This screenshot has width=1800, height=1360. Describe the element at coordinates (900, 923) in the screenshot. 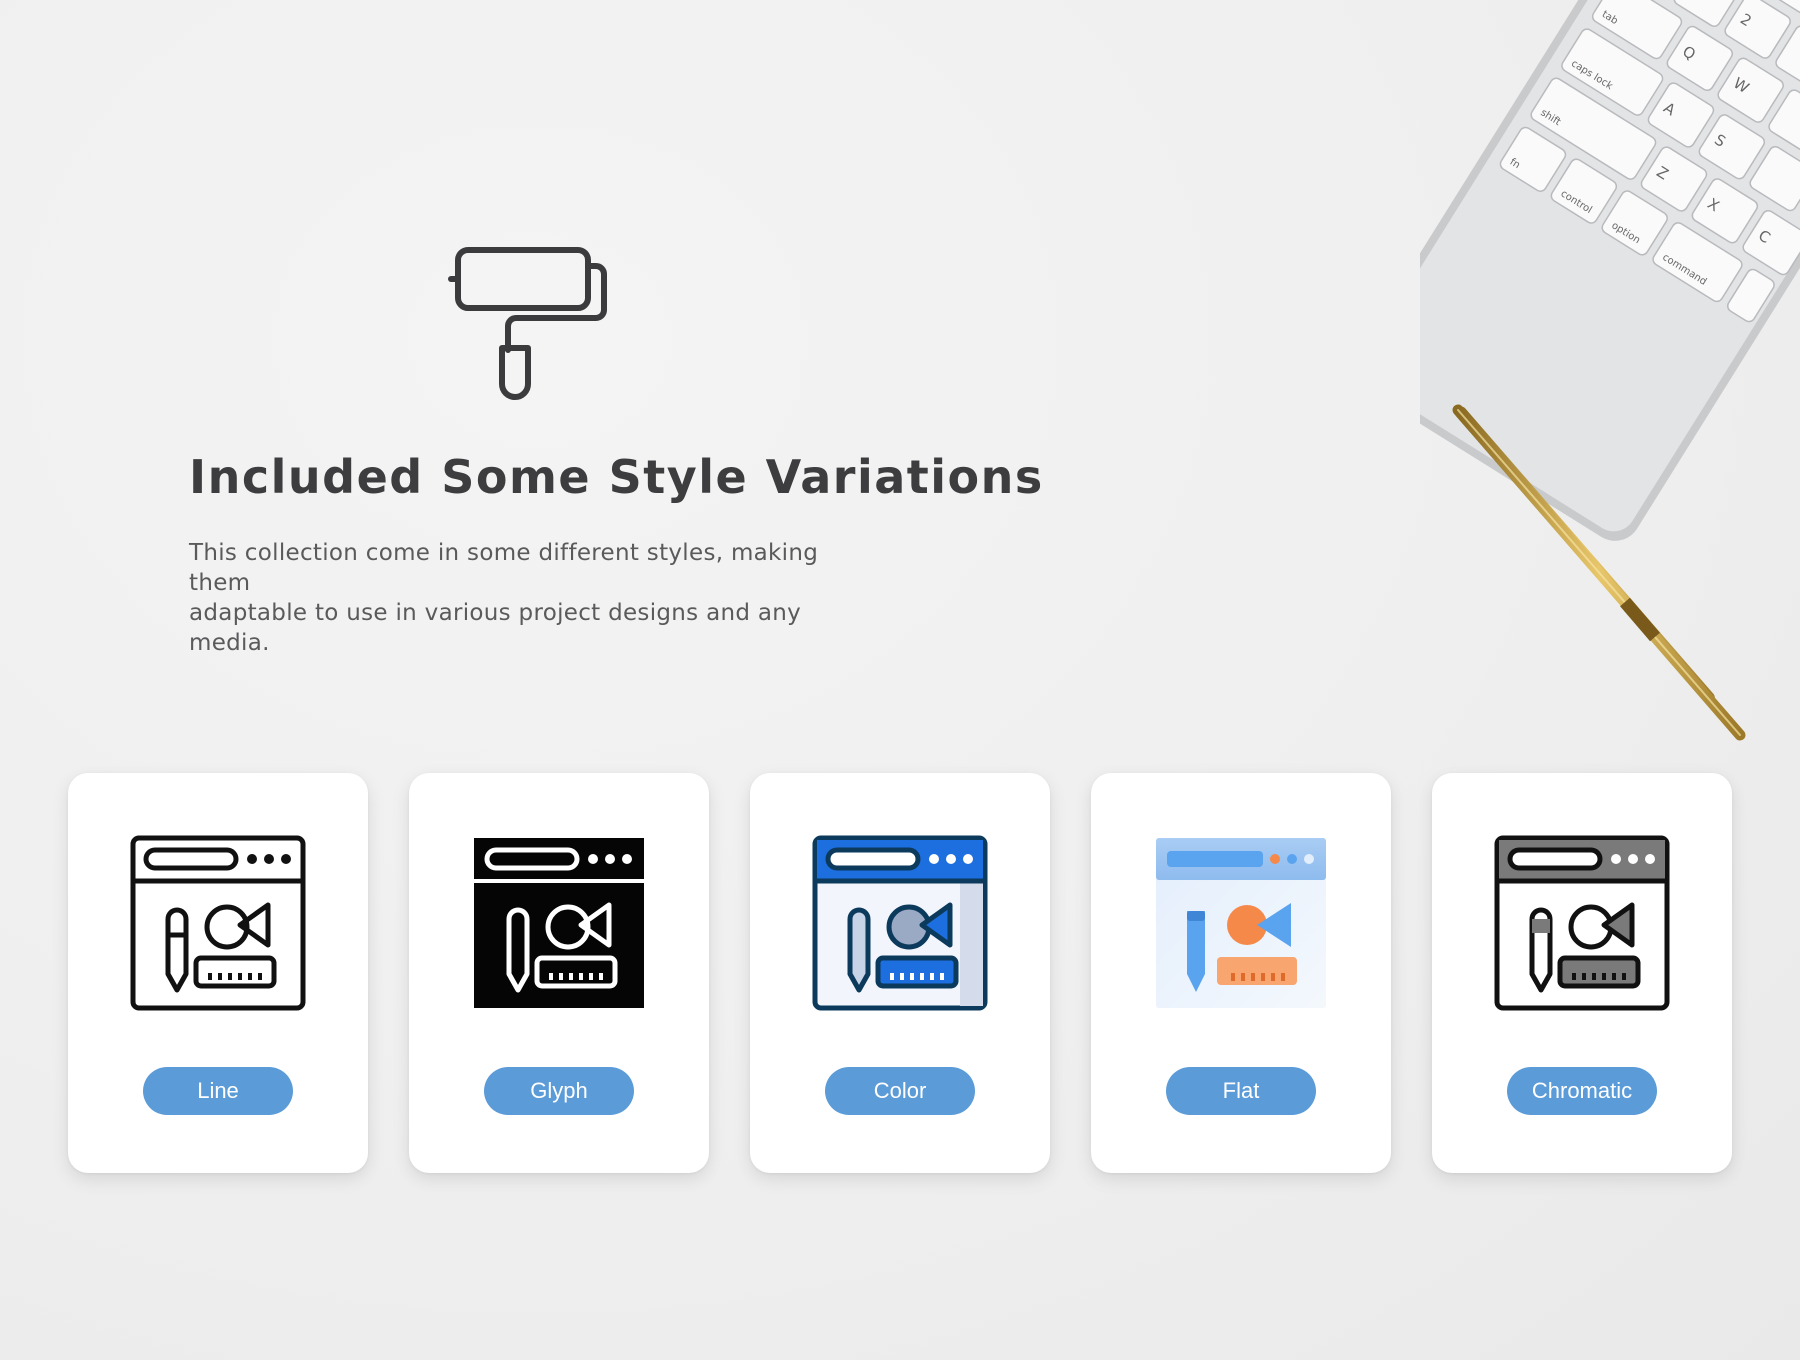

I see `design-window-color-icon` at that location.